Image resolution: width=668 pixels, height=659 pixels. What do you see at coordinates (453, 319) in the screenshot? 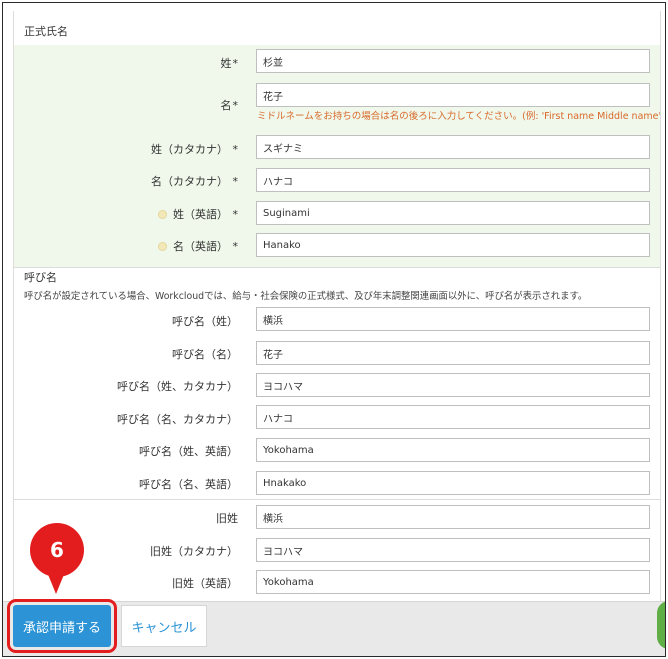
I see `nick-last-input` at bounding box center [453, 319].